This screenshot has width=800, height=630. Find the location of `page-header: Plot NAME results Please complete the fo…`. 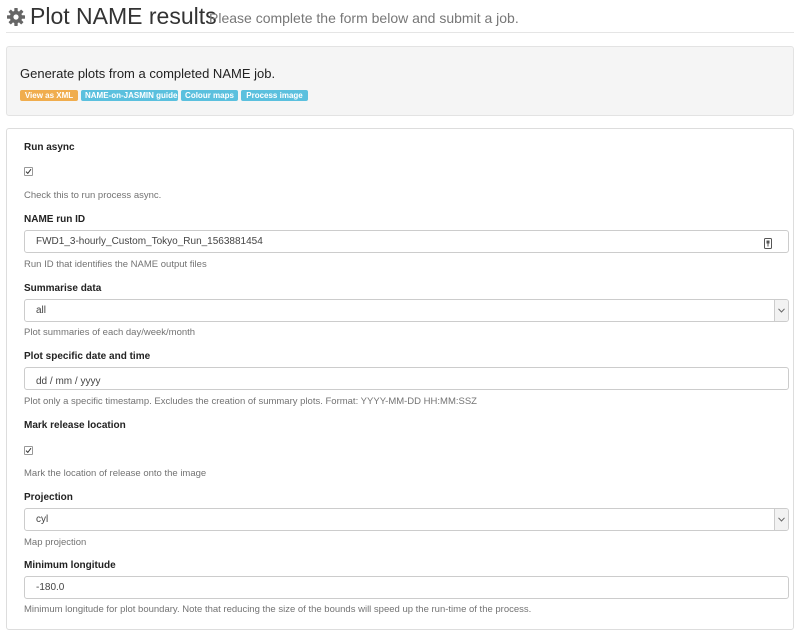

page-header: Plot NAME results Please complete the fo… is located at coordinates (400, 17).